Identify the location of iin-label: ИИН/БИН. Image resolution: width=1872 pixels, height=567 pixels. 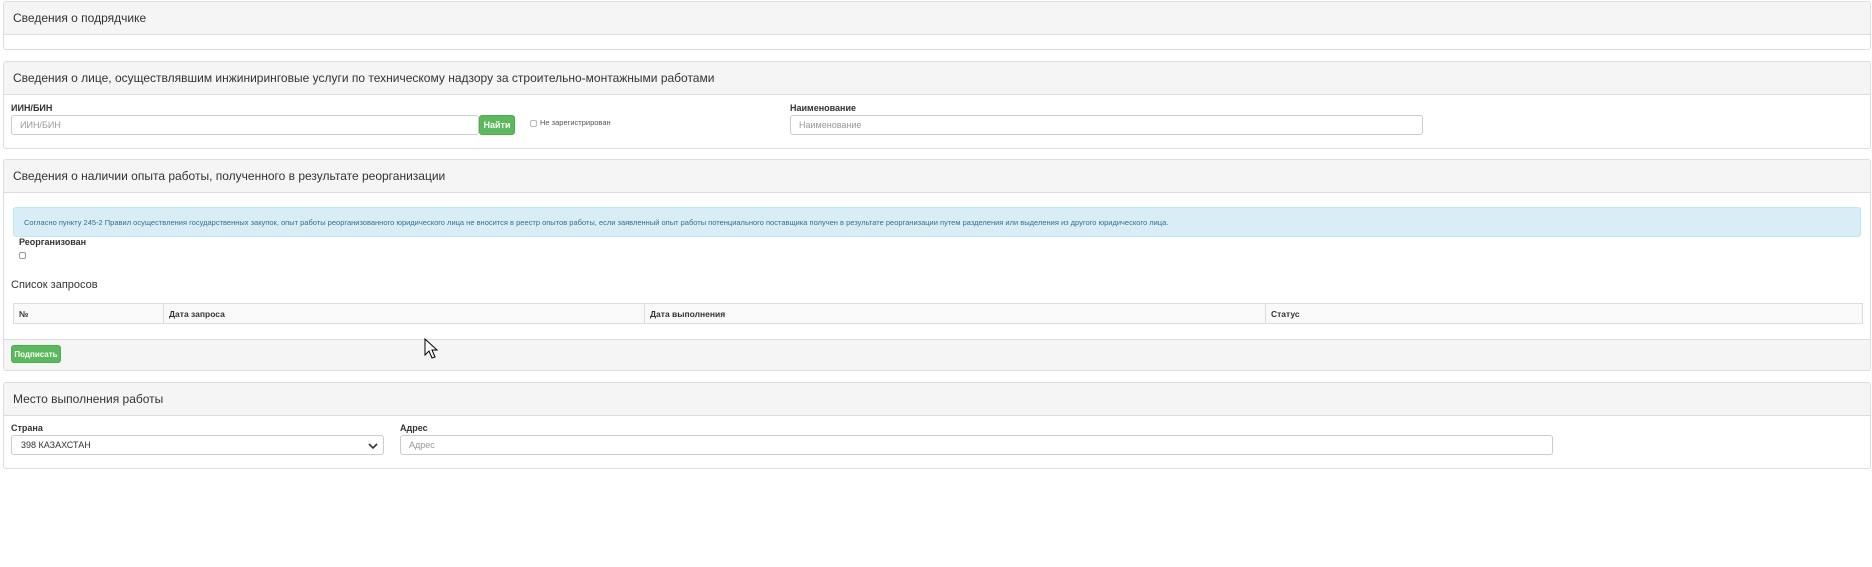
(32, 108).